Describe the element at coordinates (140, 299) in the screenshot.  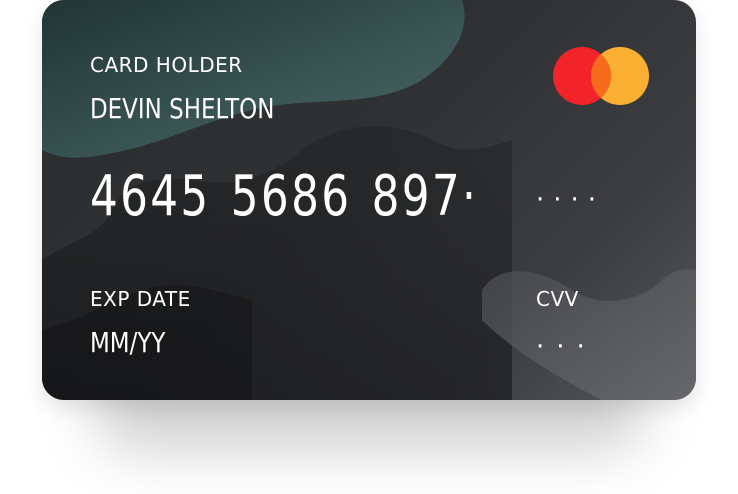
I see `exp-date-label: EXP DATE` at that location.